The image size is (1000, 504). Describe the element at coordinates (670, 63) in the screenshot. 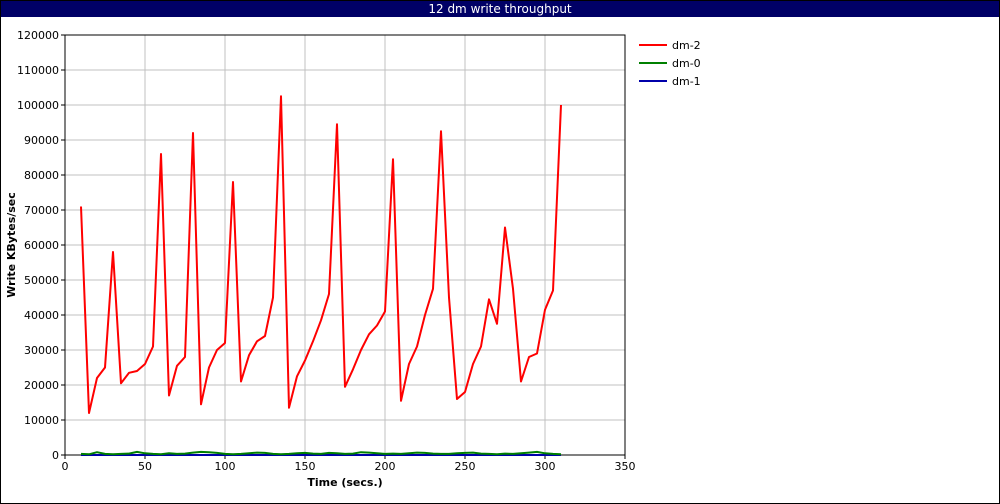

I see `legend: dm-2 dm-0 dm-1` at that location.